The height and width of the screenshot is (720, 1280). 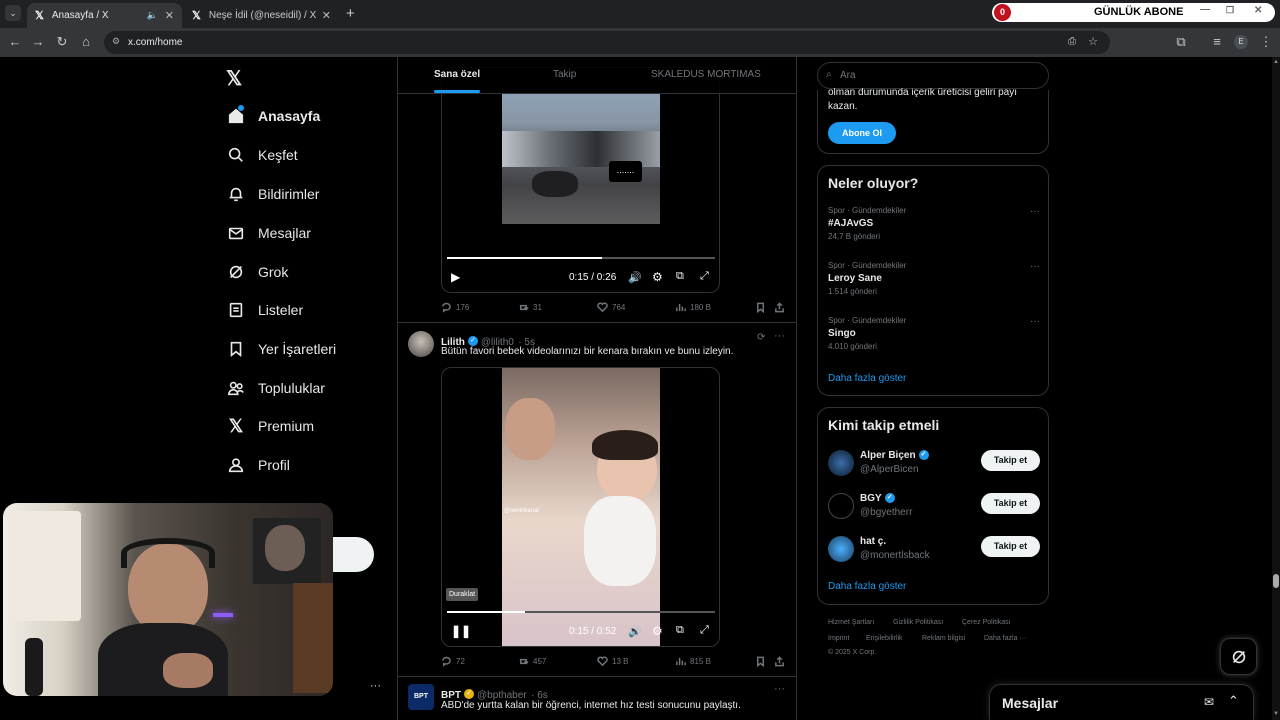 I want to click on footer-link: Hizmet Şartları, so click(x=851, y=622).